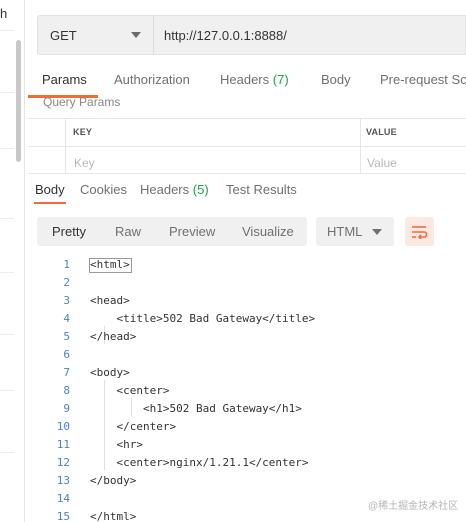  What do you see at coordinates (63, 444) in the screenshot?
I see `line-number: 11` at bounding box center [63, 444].